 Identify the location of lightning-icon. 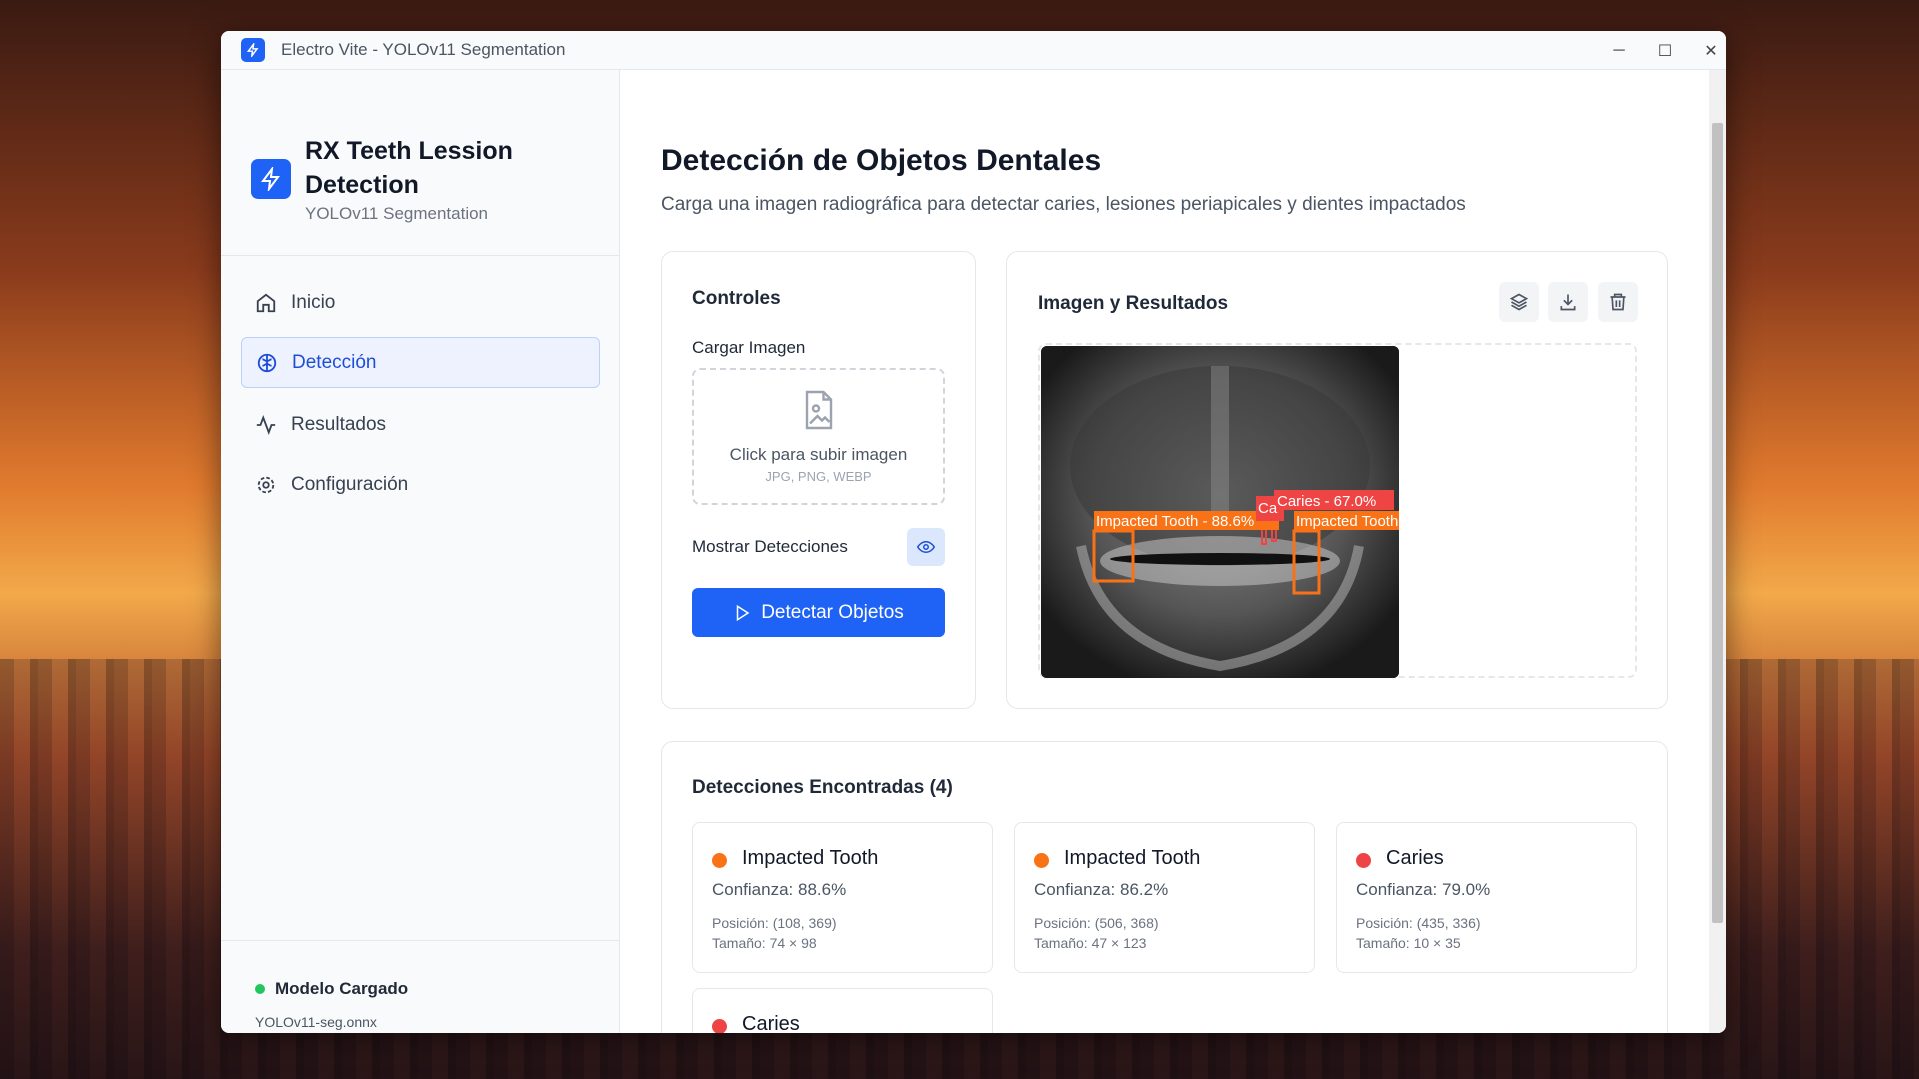
(271, 179).